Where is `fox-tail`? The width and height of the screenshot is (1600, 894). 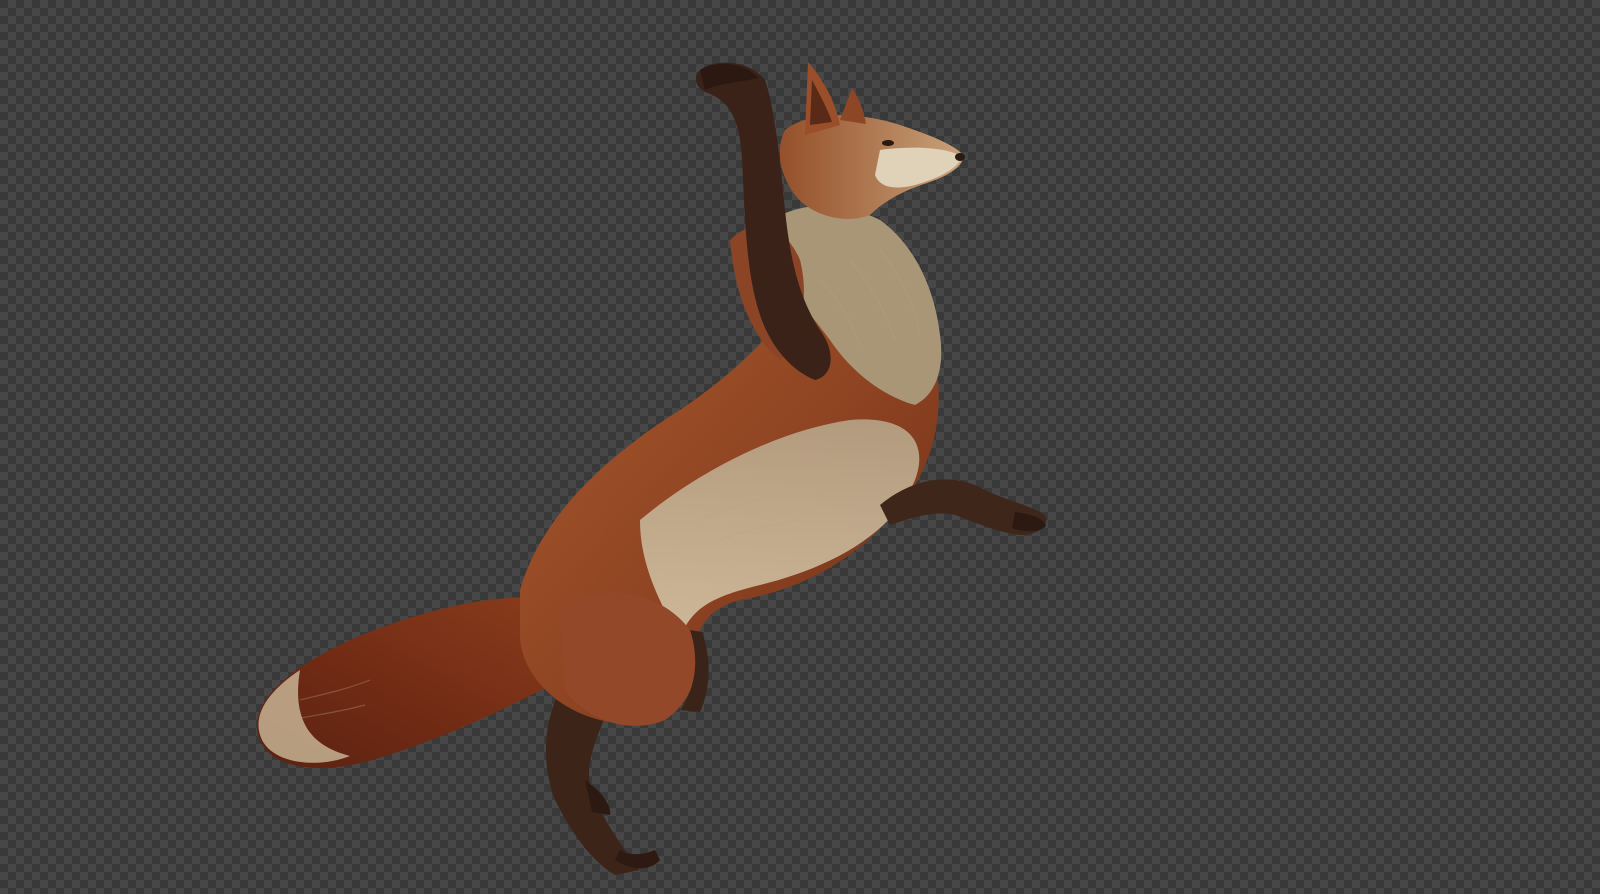 fox-tail is located at coordinates (408, 682).